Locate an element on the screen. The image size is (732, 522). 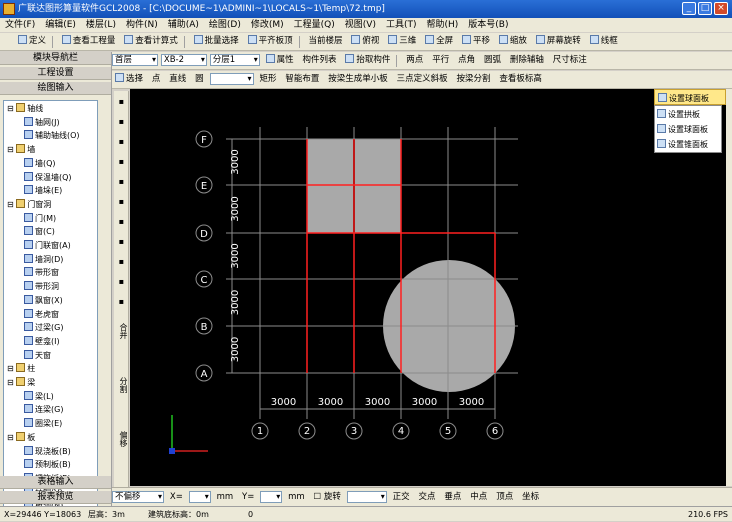
tree-leaf: 圈梁(E) is located at coordinates (43, 424).